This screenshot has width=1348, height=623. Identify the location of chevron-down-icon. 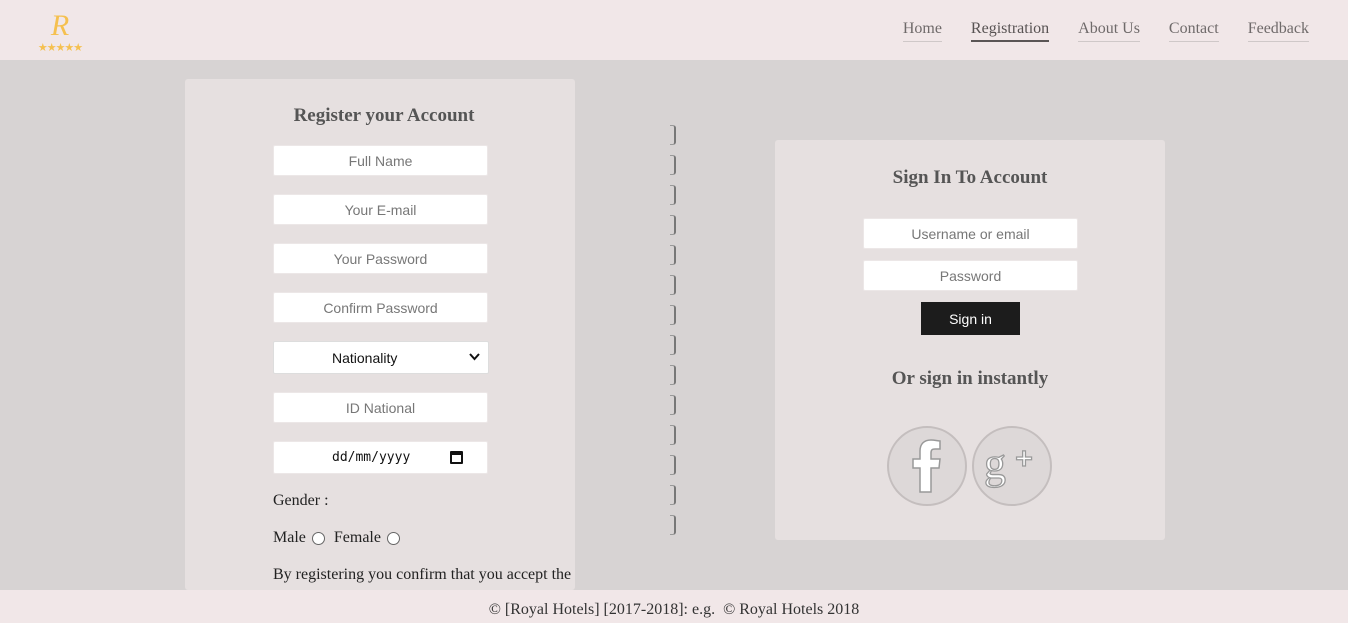
(474, 358).